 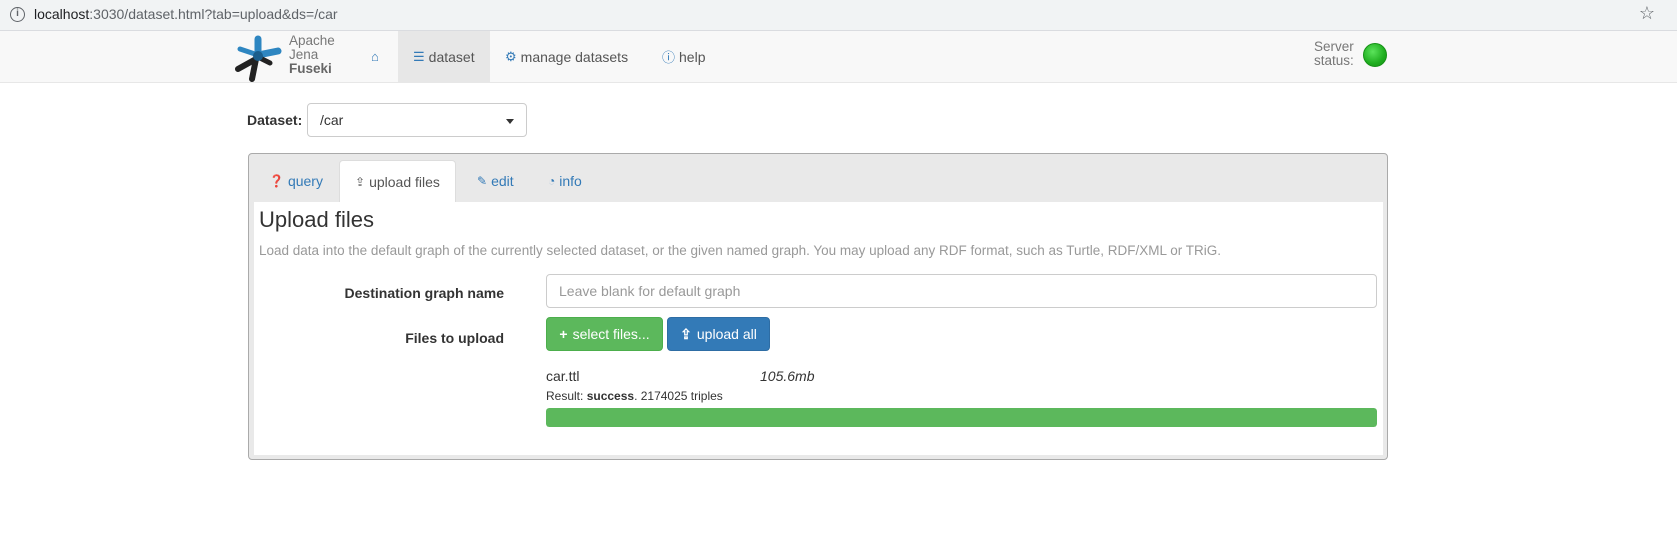 What do you see at coordinates (566, 396) in the screenshot?
I see `result-prefix: Result:` at bounding box center [566, 396].